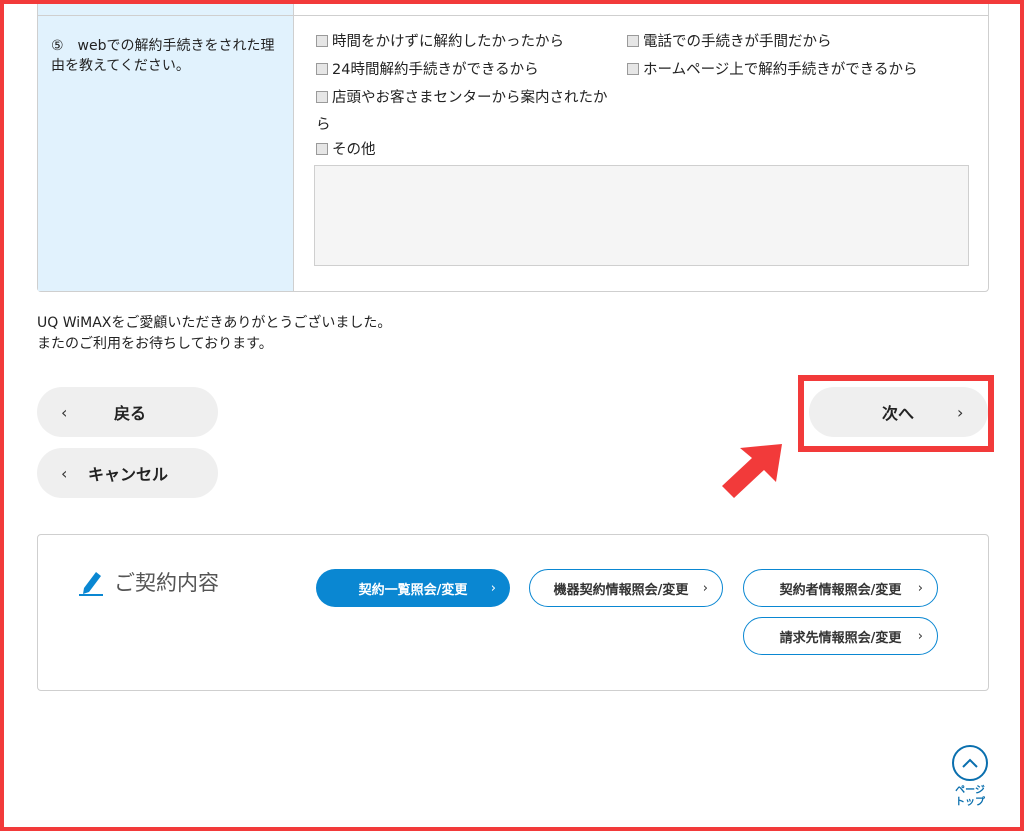 The height and width of the screenshot is (831, 1024). Describe the element at coordinates (626, 588) in the screenshot. I see `device-contract-button: 機器契約情報照会/変更 ›` at that location.